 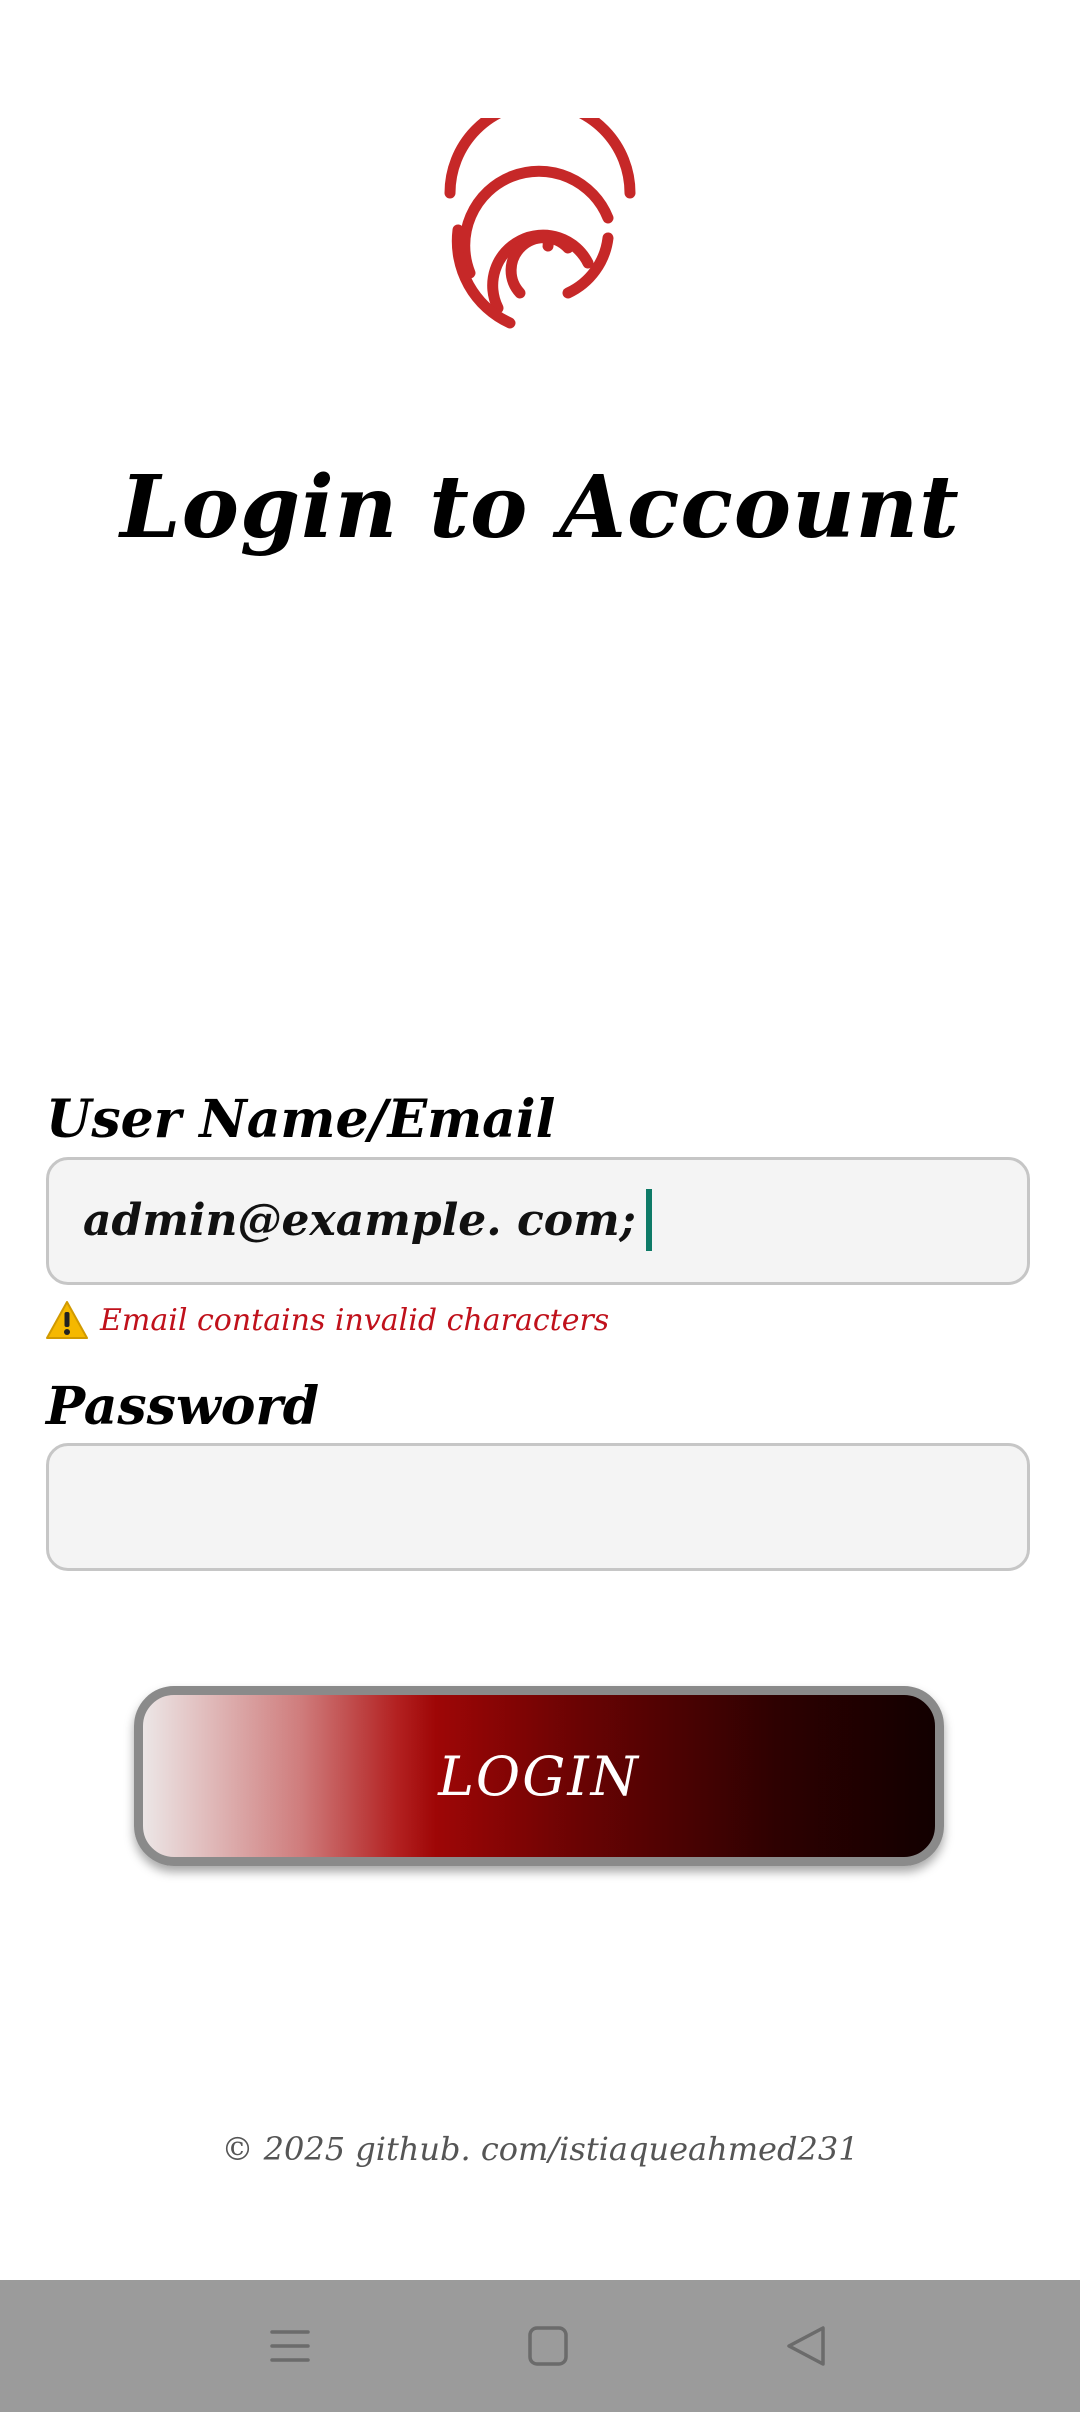 What do you see at coordinates (540, 223) in the screenshot?
I see `fingerprint-icon` at bounding box center [540, 223].